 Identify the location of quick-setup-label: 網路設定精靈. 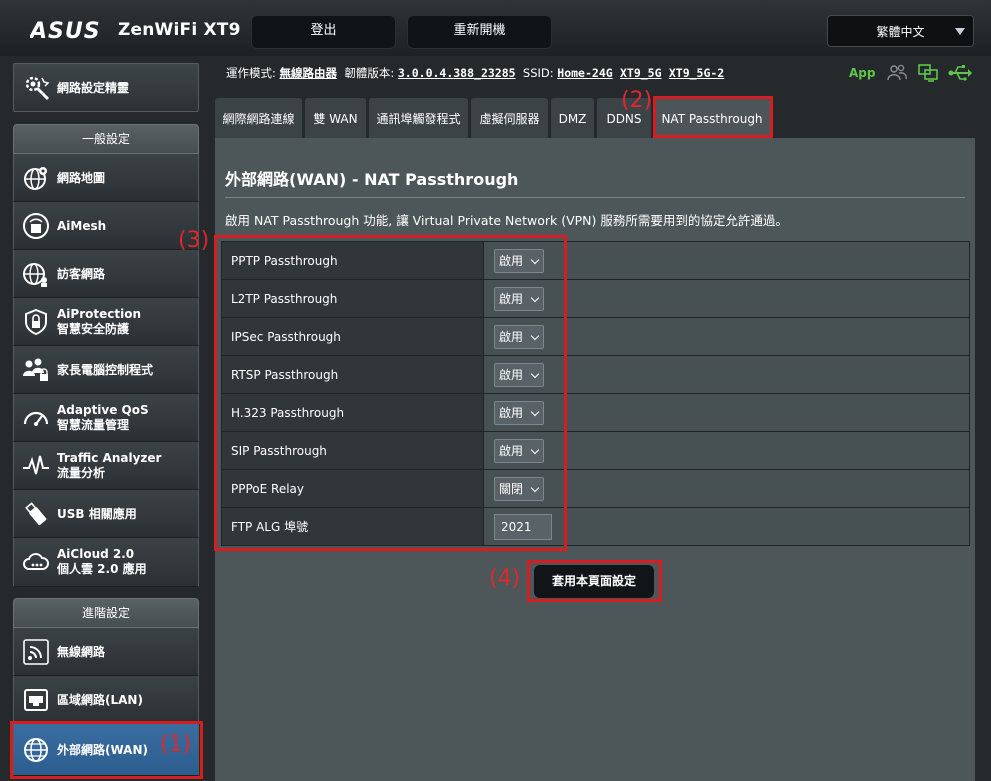
(93, 88).